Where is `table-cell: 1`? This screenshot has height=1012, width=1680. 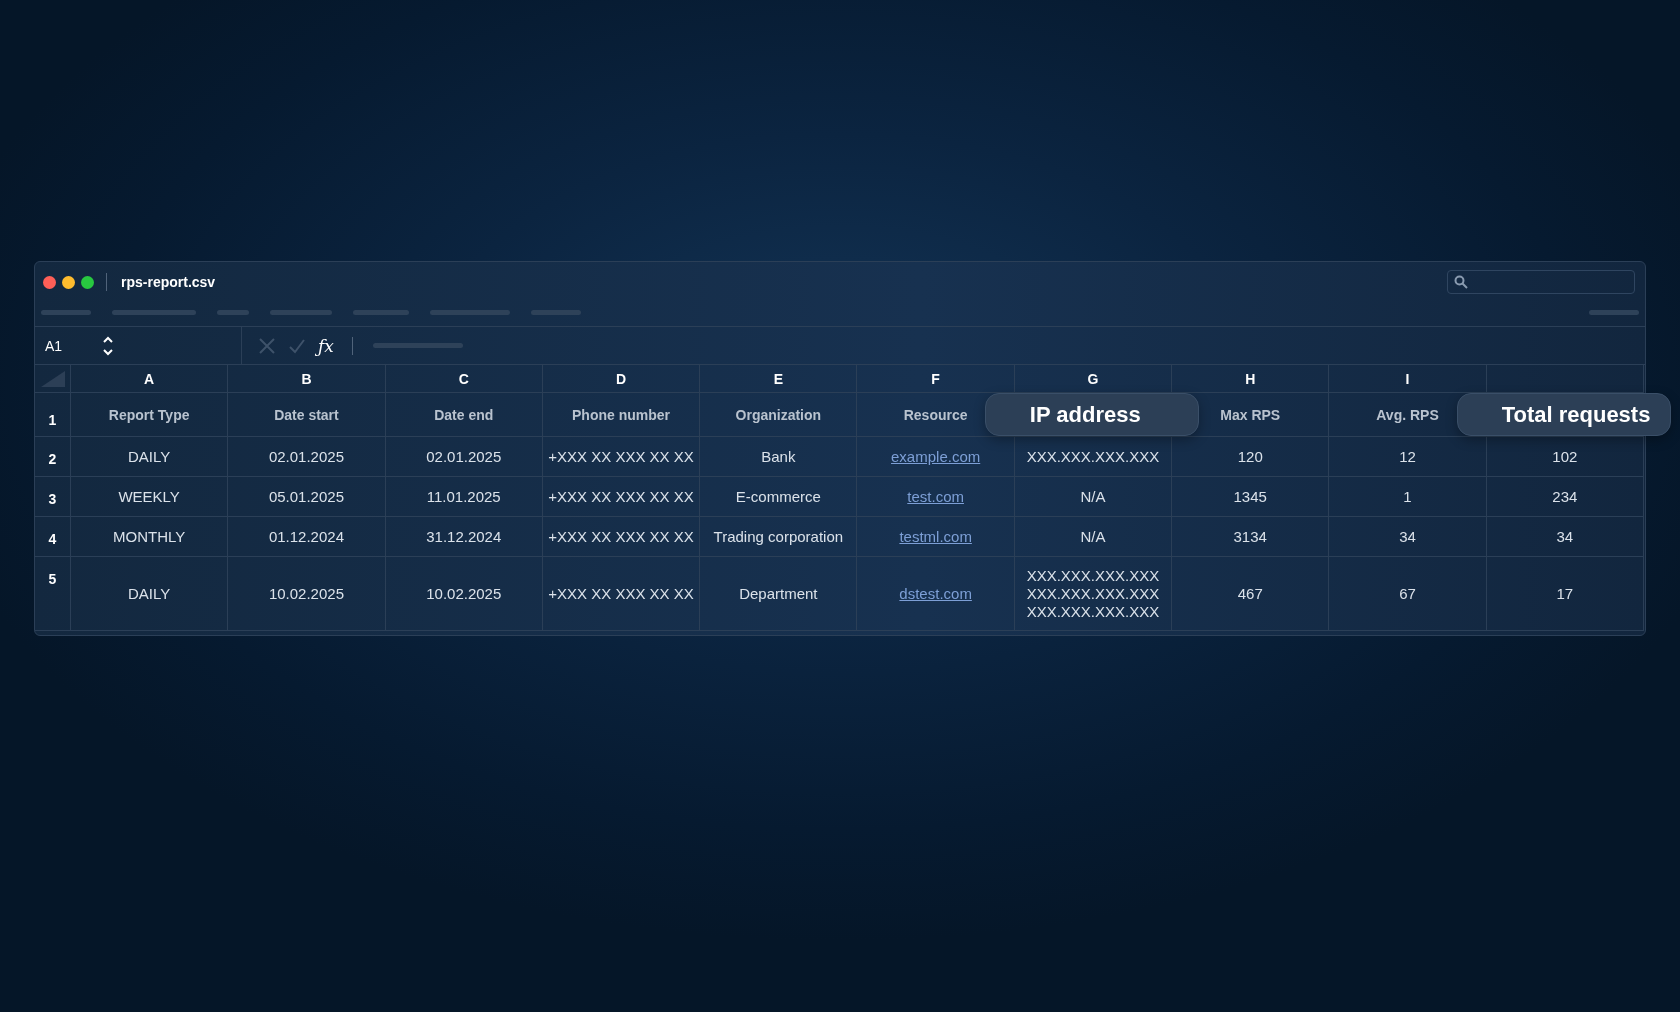
table-cell: 1 is located at coordinates (1407, 496).